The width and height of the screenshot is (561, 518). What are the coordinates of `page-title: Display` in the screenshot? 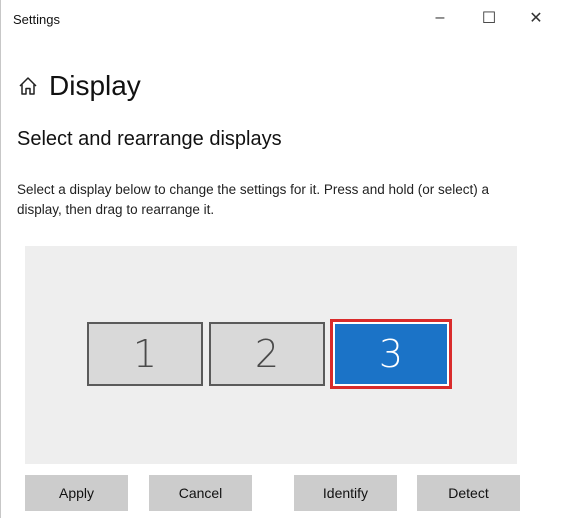 It's located at (95, 85).